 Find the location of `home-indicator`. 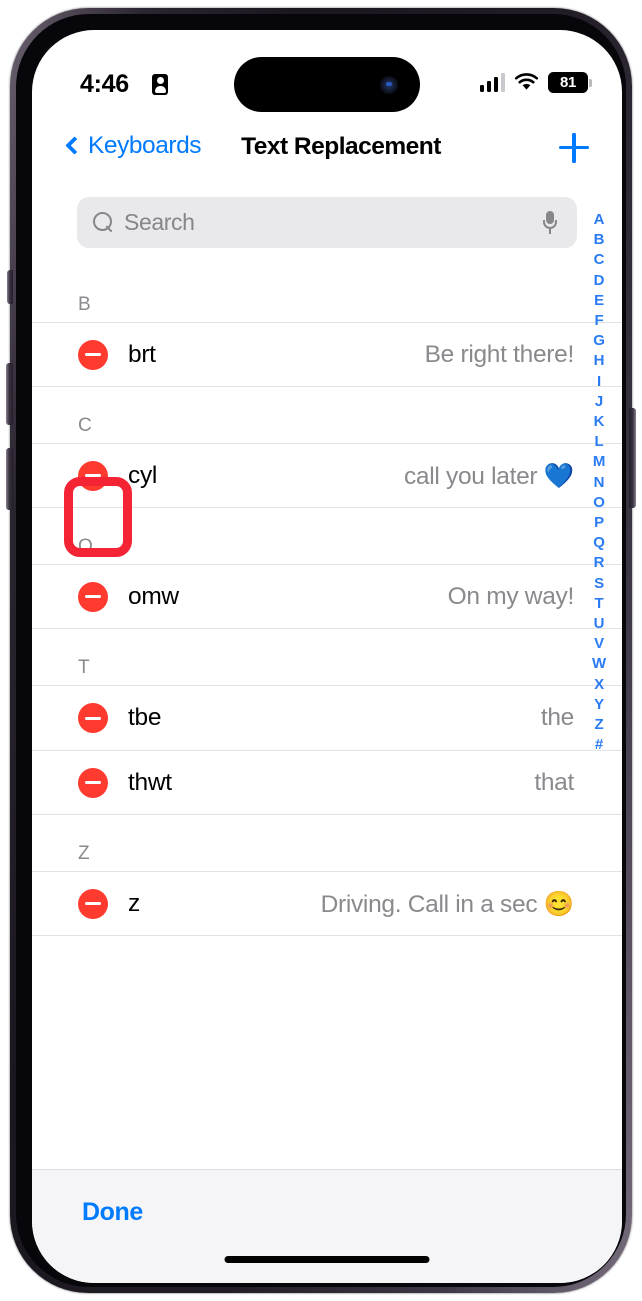

home-indicator is located at coordinates (327, 1259).